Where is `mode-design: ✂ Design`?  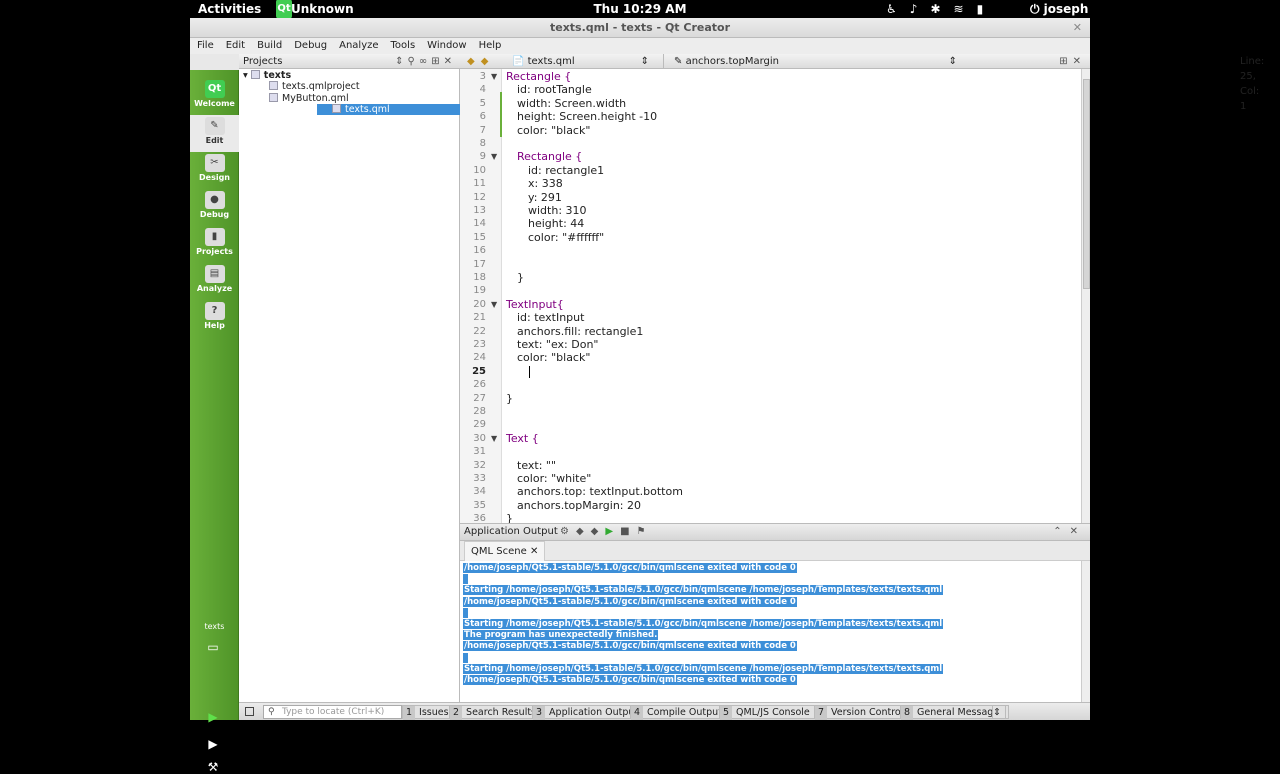 mode-design: ✂ Design is located at coordinates (214, 170).